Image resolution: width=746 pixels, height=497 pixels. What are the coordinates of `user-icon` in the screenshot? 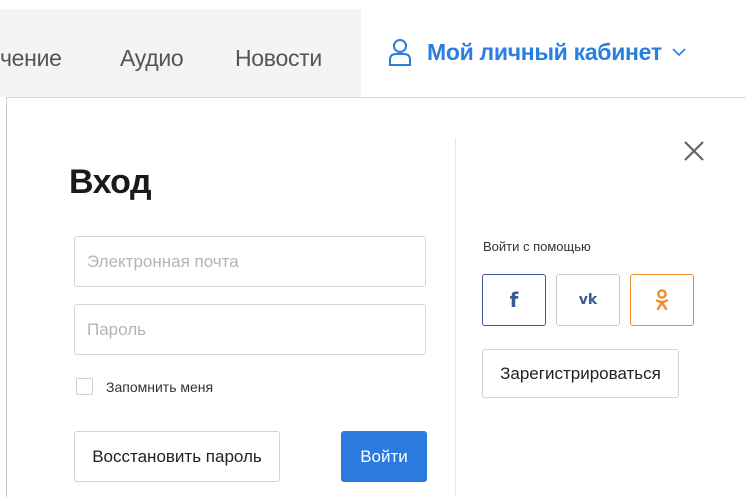 It's located at (400, 52).